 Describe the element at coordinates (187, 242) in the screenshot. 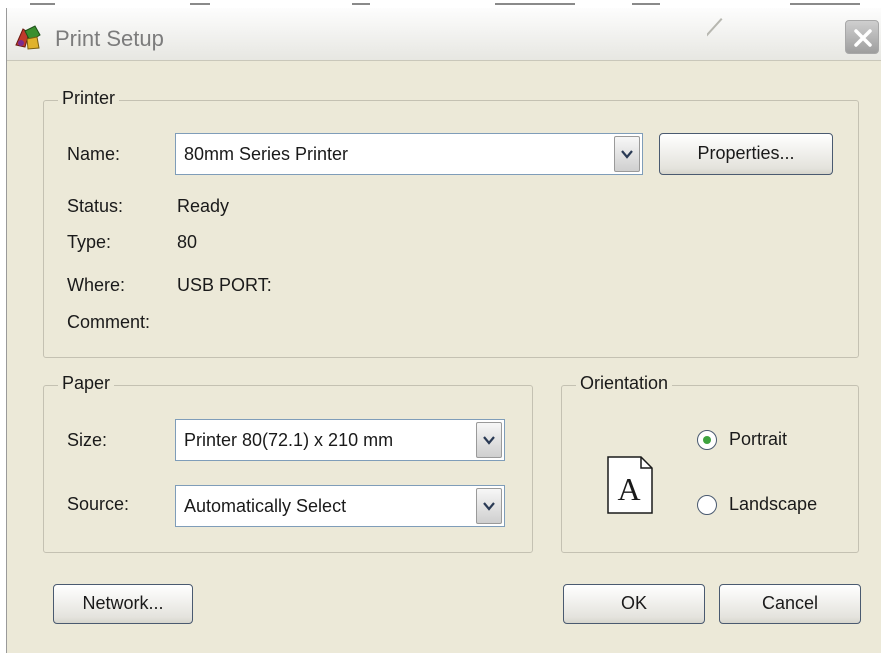

I see `type-value: 80` at that location.